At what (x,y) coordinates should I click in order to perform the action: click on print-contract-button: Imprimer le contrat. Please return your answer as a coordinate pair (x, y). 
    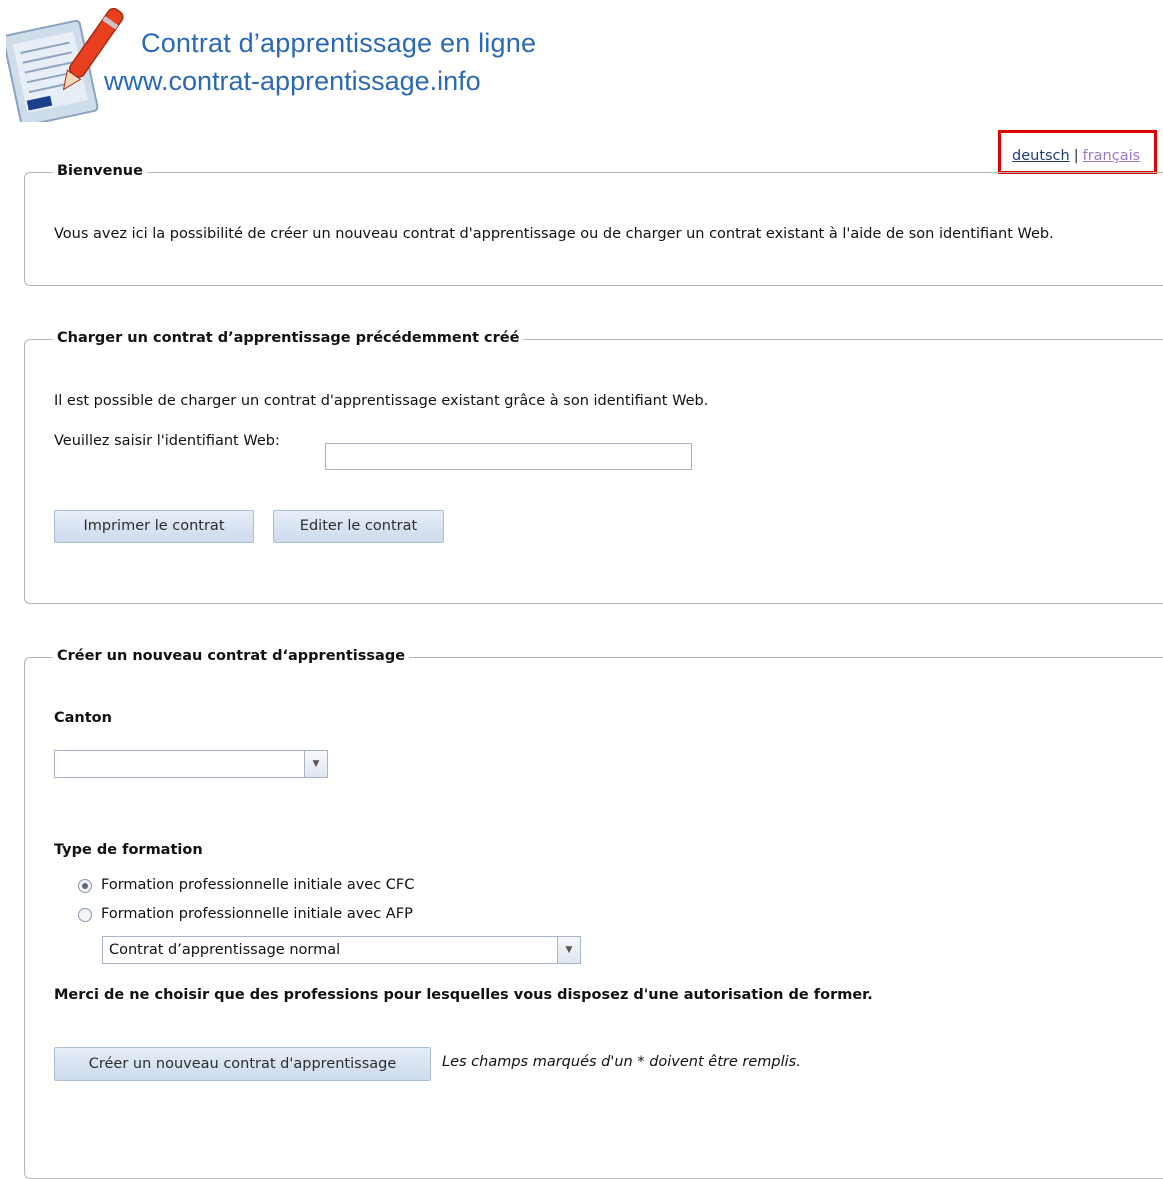
    Looking at the image, I should click on (154, 526).